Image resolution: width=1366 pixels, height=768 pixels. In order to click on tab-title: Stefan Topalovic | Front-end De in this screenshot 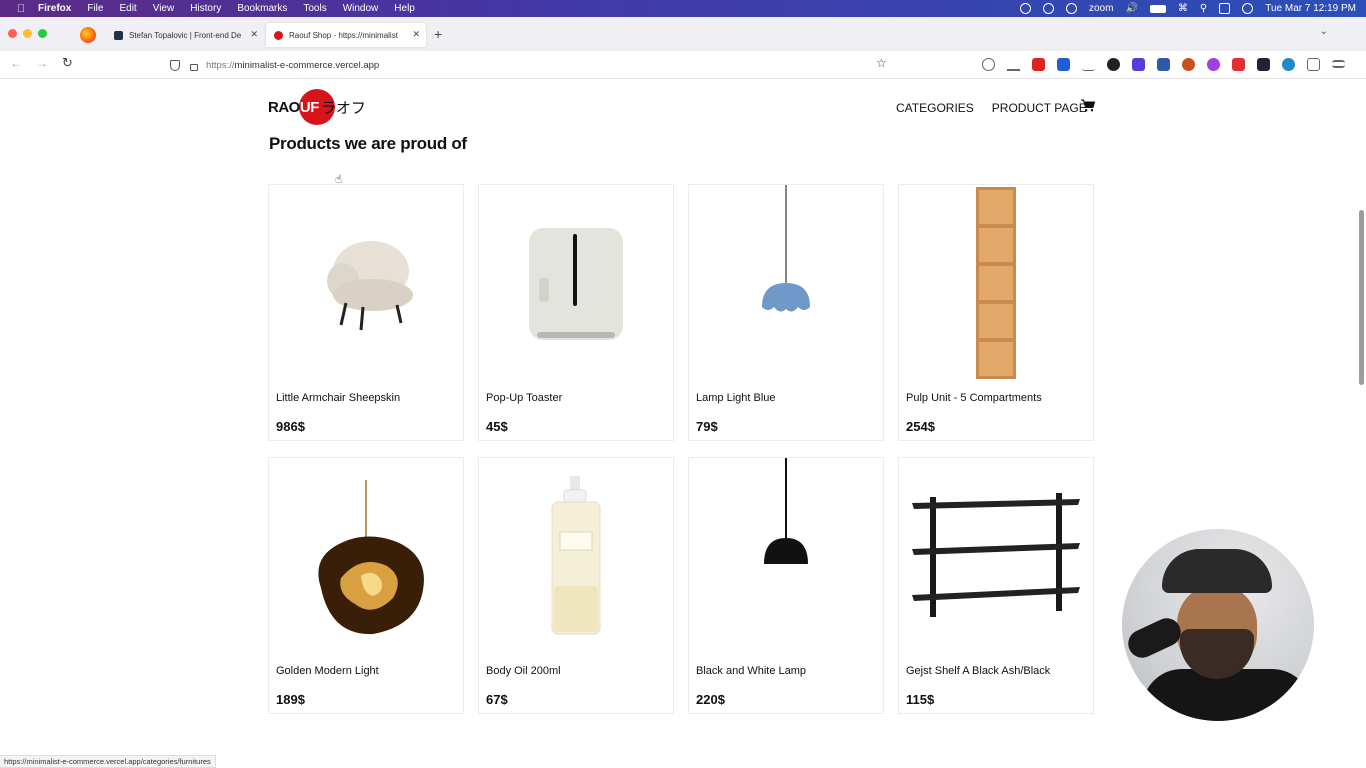, I will do `click(185, 35)`.